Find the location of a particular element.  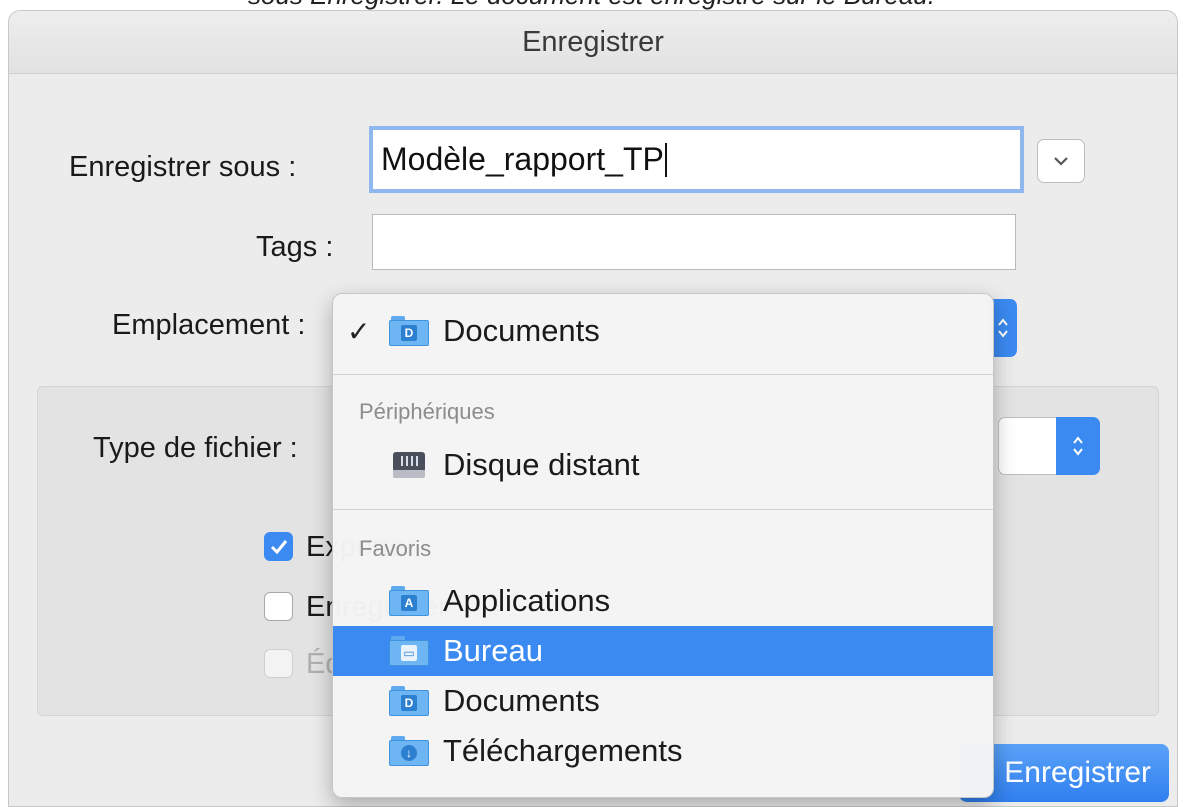

menu-item-label: Bureau is located at coordinates (493, 650).